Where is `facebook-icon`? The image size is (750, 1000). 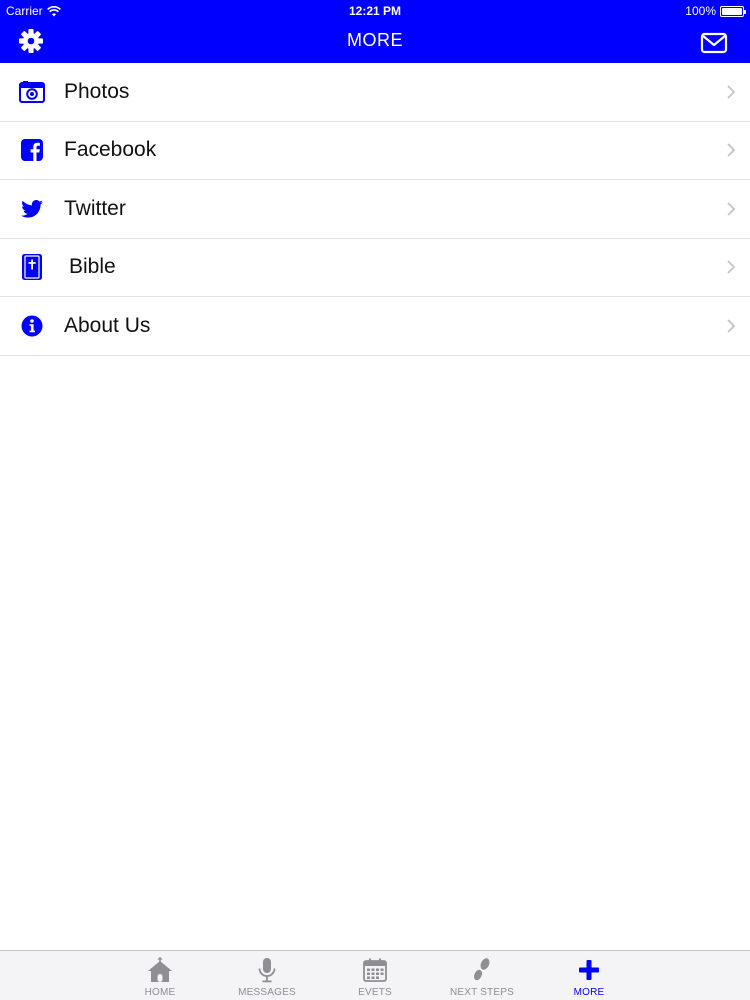
facebook-icon is located at coordinates (32, 150).